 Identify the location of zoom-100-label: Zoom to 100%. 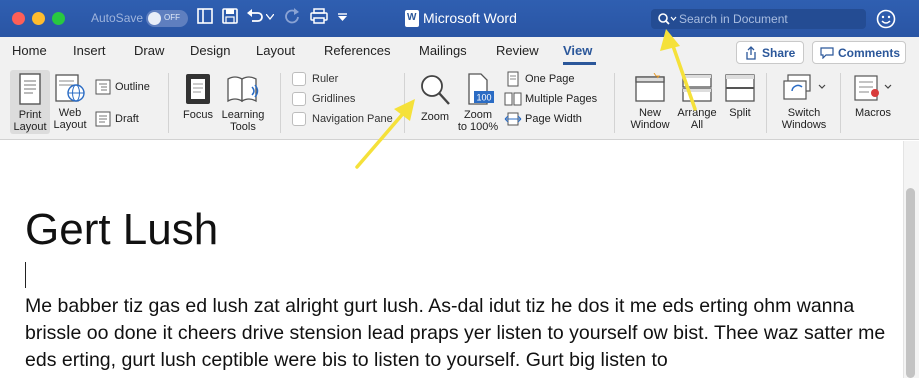
(478, 121).